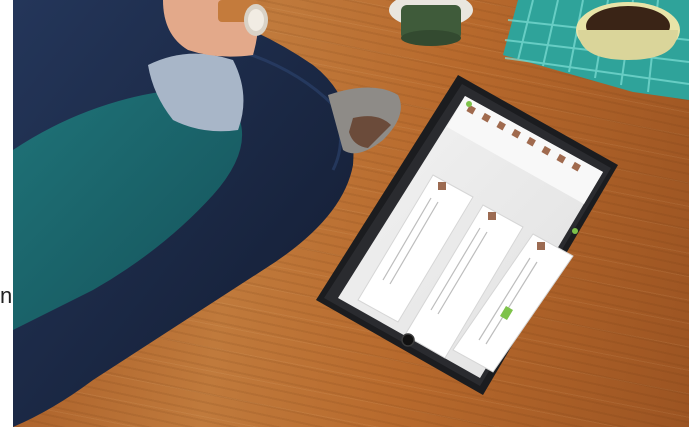 The width and height of the screenshot is (689, 427). What do you see at coordinates (431, 23) in the screenshot?
I see `coffee-cup` at bounding box center [431, 23].